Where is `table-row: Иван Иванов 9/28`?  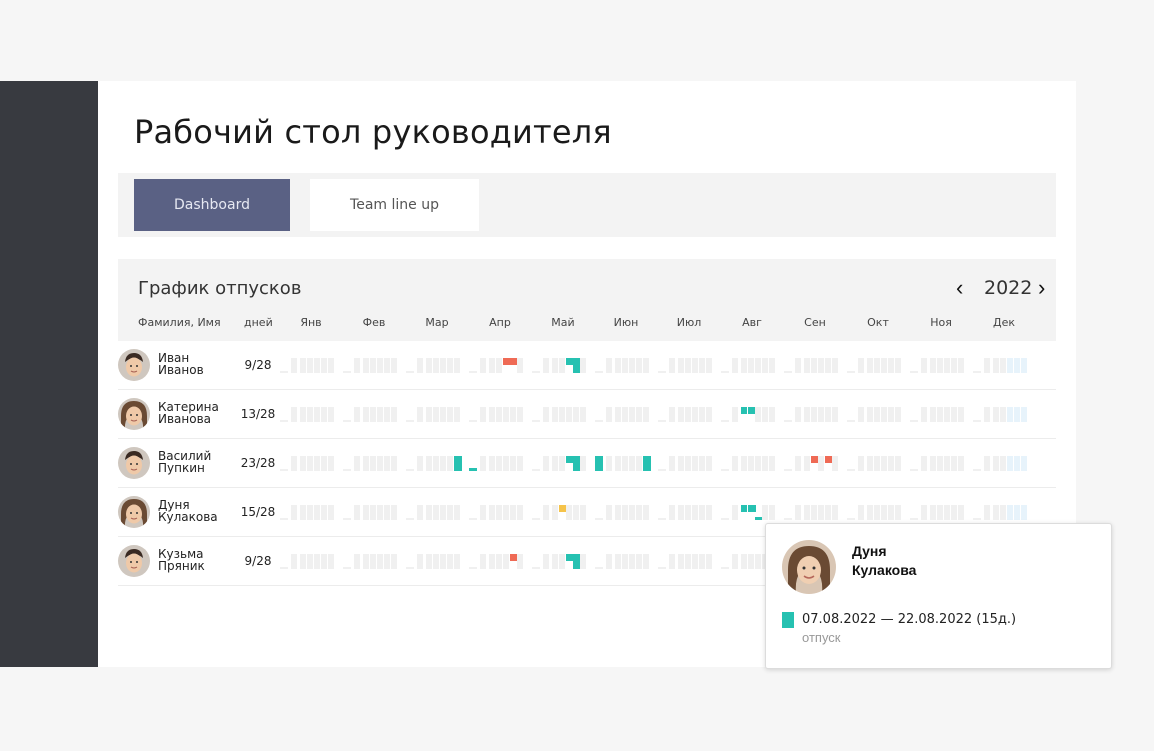 table-row: Иван Иванов 9/28 is located at coordinates (587, 365).